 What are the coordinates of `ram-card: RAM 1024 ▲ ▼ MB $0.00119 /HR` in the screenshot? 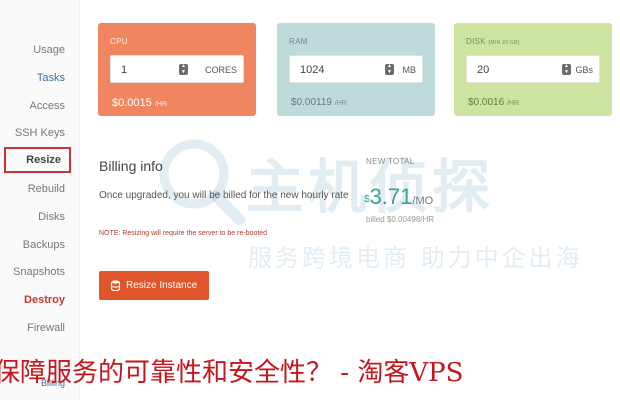 It's located at (356, 69).